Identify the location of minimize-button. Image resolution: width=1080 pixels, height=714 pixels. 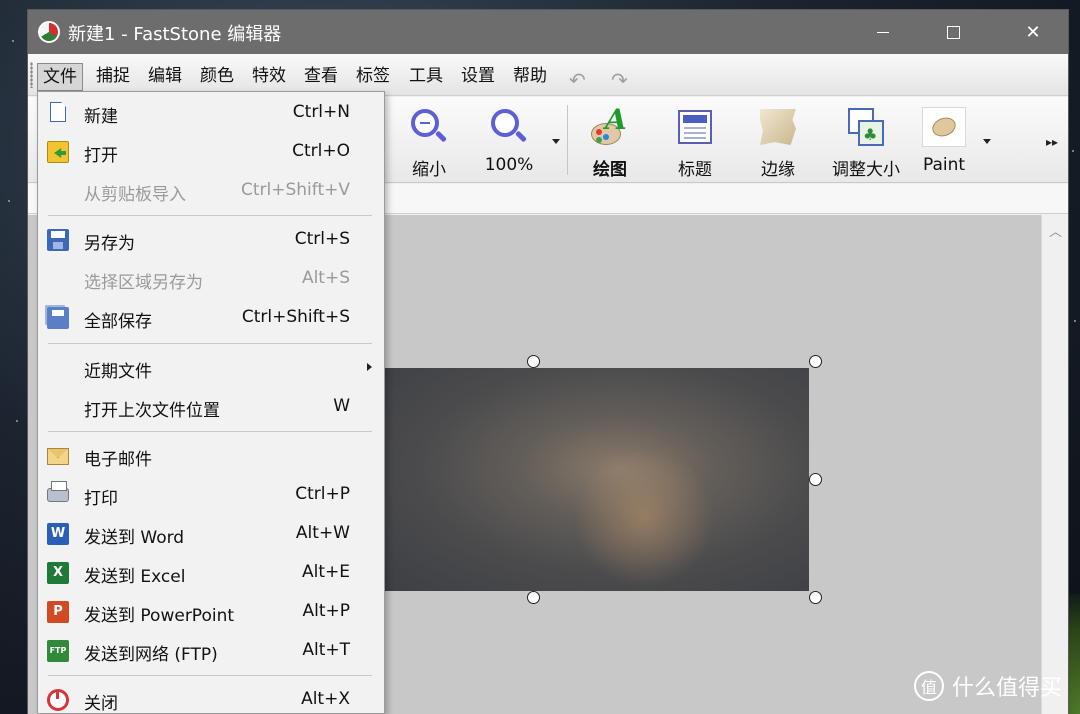
(883, 32).